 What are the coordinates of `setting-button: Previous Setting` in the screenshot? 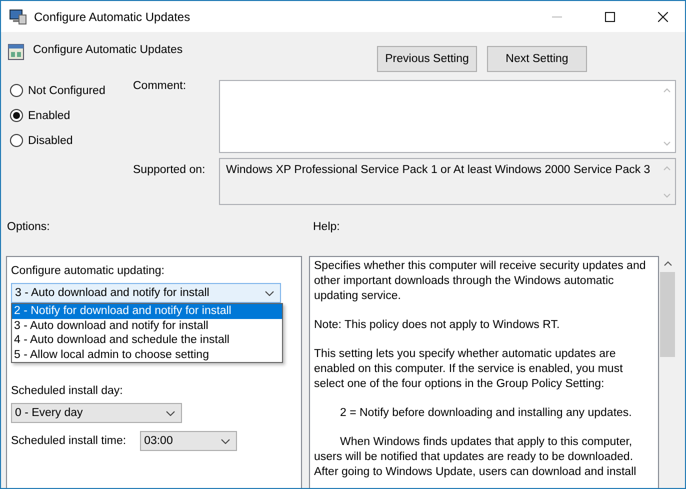 It's located at (427, 59).